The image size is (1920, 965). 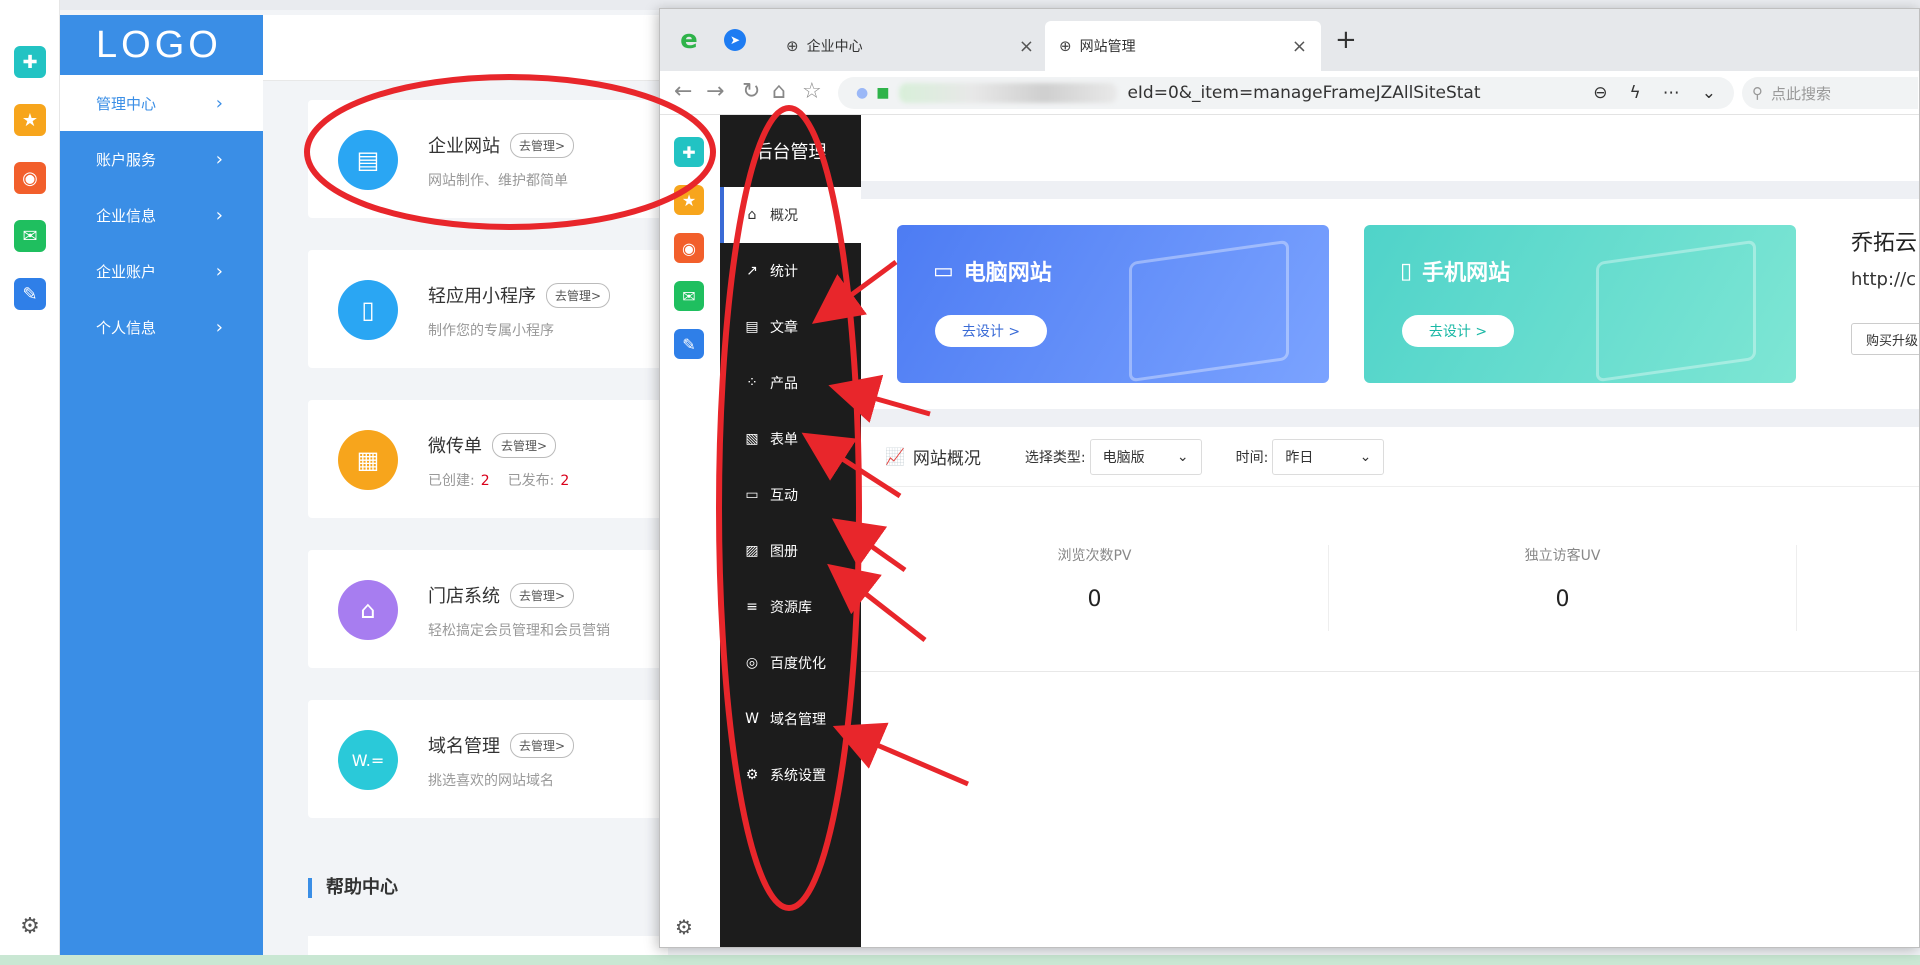 I want to click on sidebar-item-company-account: 企业账户 ›, so click(x=161, y=271).